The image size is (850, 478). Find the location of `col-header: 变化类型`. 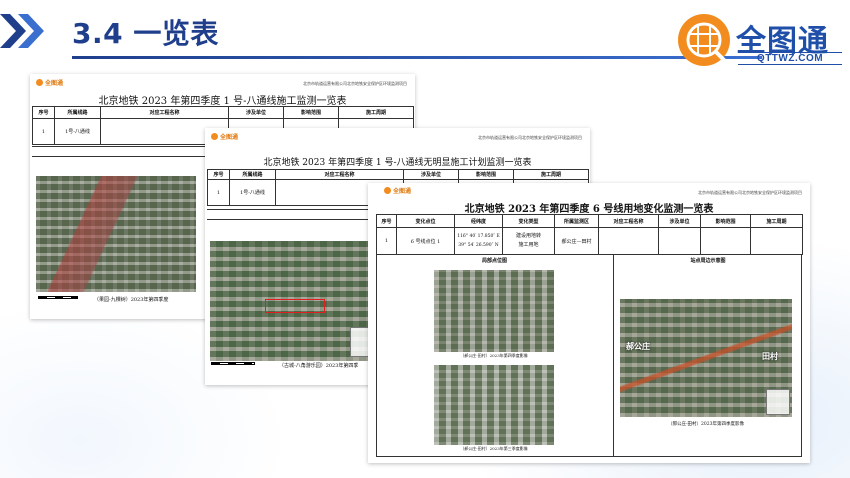

col-header: 变化类型 is located at coordinates (528, 221).